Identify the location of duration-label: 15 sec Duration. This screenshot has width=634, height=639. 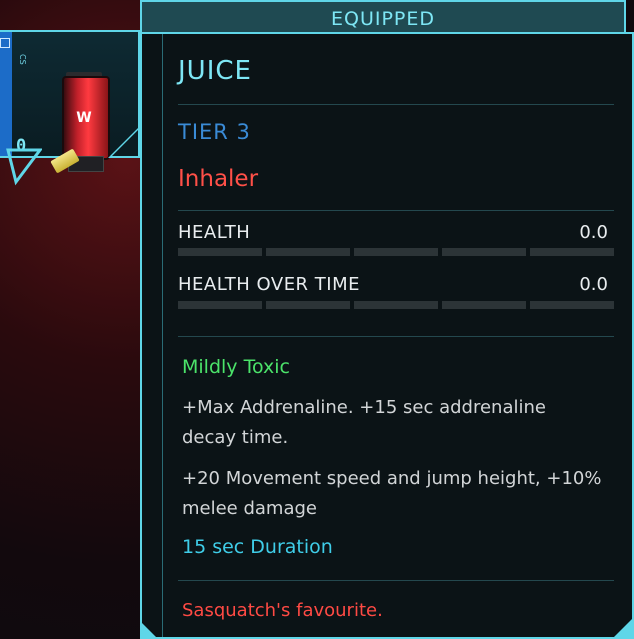
(257, 547).